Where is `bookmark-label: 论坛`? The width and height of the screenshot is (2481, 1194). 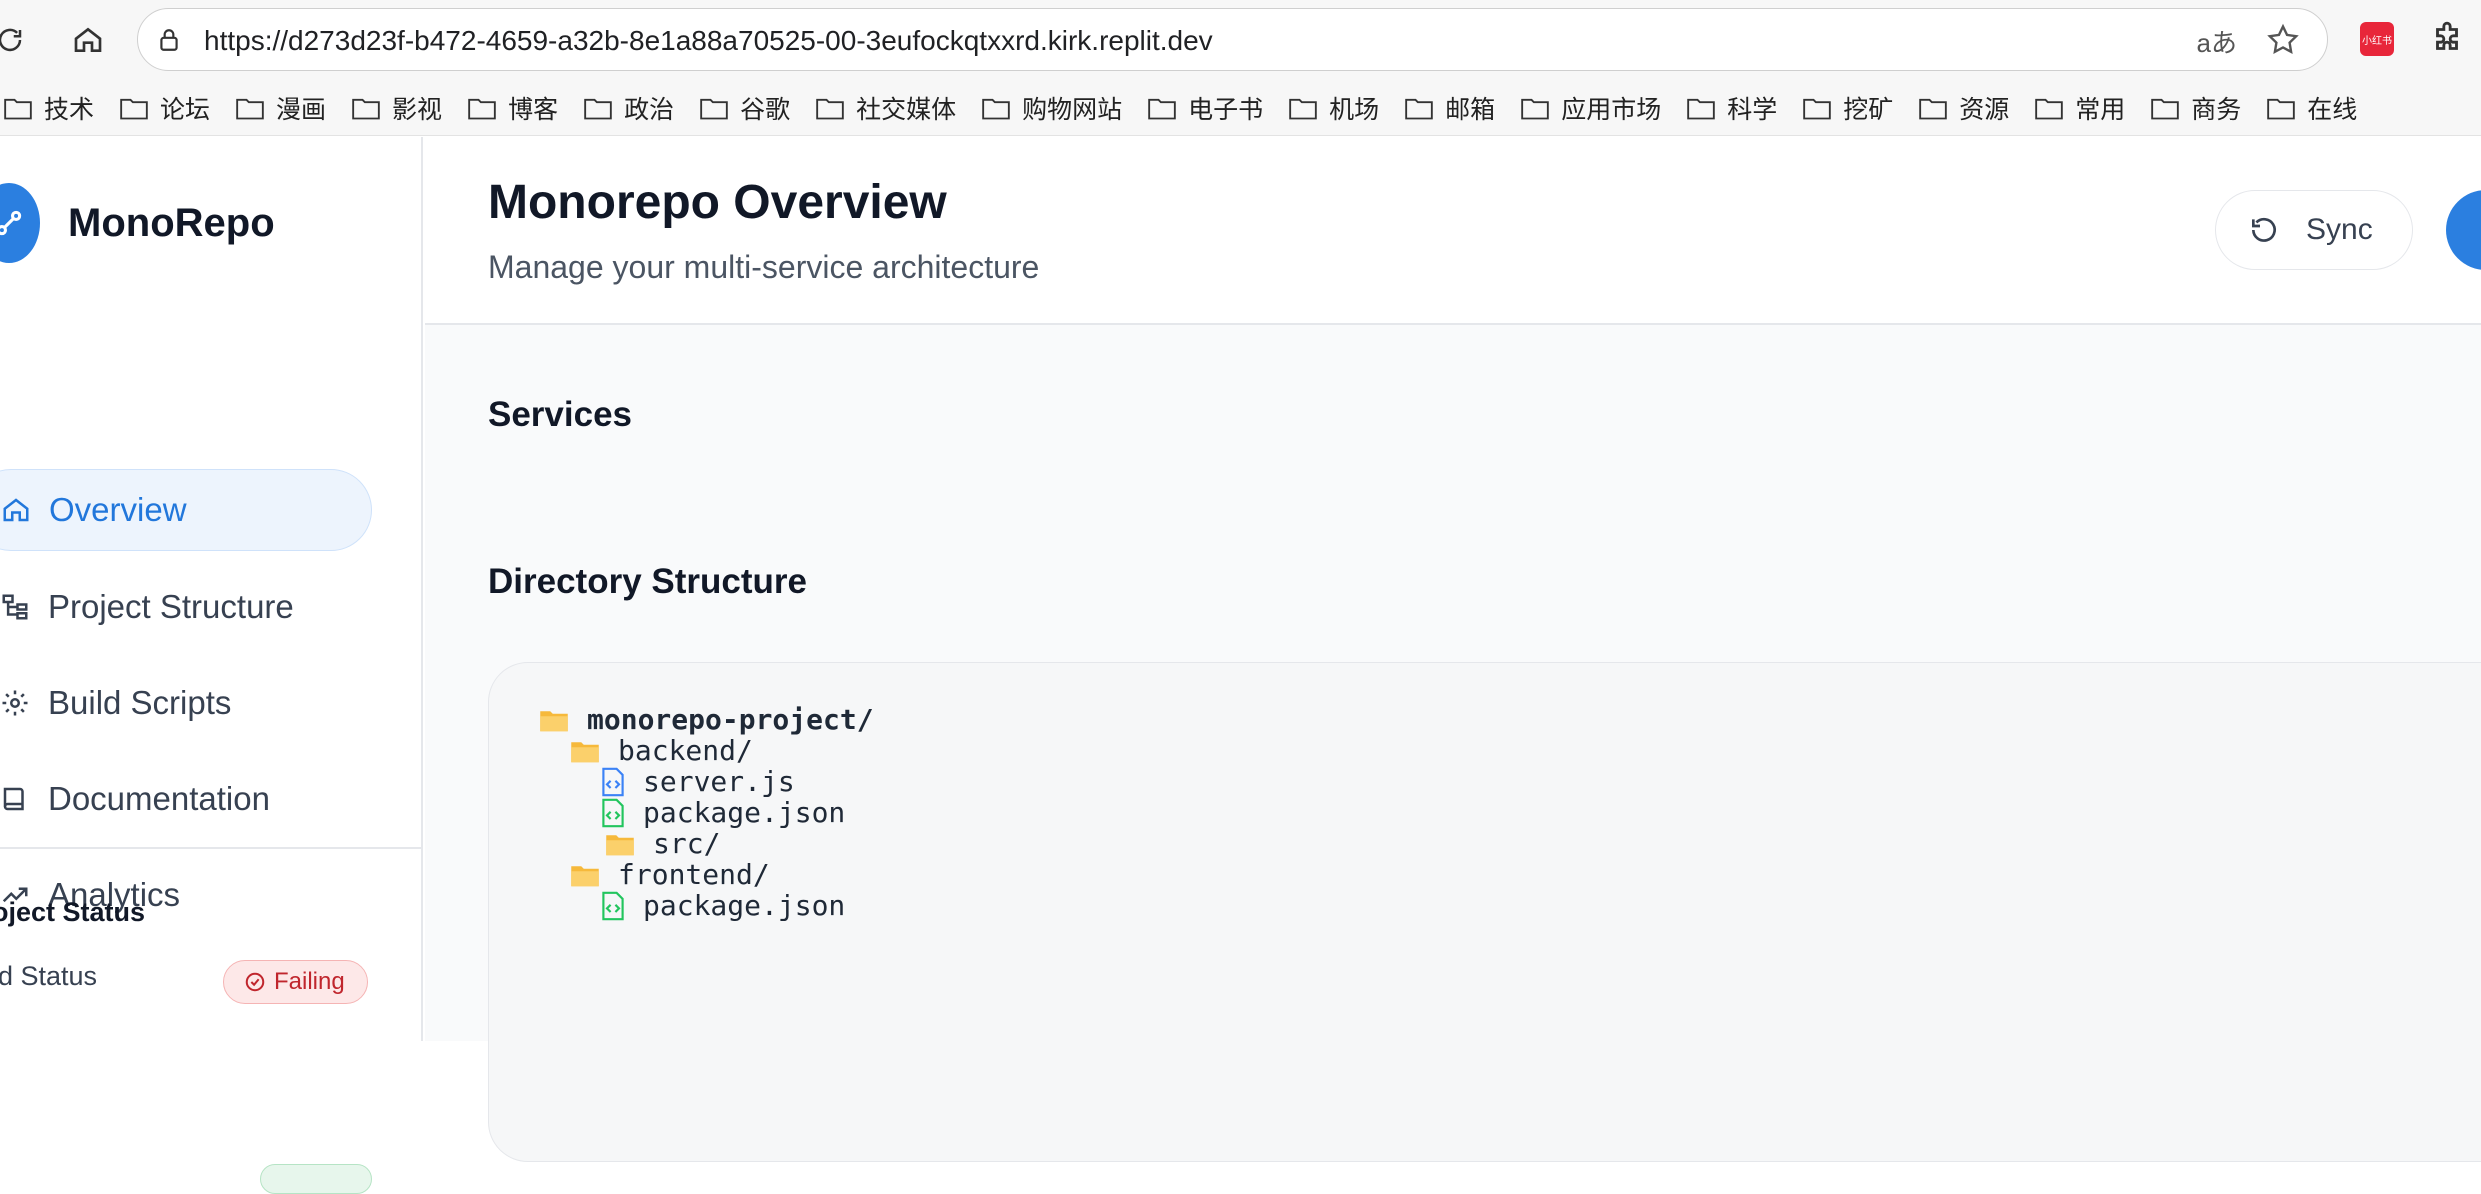 bookmark-label: 论坛 is located at coordinates (185, 109).